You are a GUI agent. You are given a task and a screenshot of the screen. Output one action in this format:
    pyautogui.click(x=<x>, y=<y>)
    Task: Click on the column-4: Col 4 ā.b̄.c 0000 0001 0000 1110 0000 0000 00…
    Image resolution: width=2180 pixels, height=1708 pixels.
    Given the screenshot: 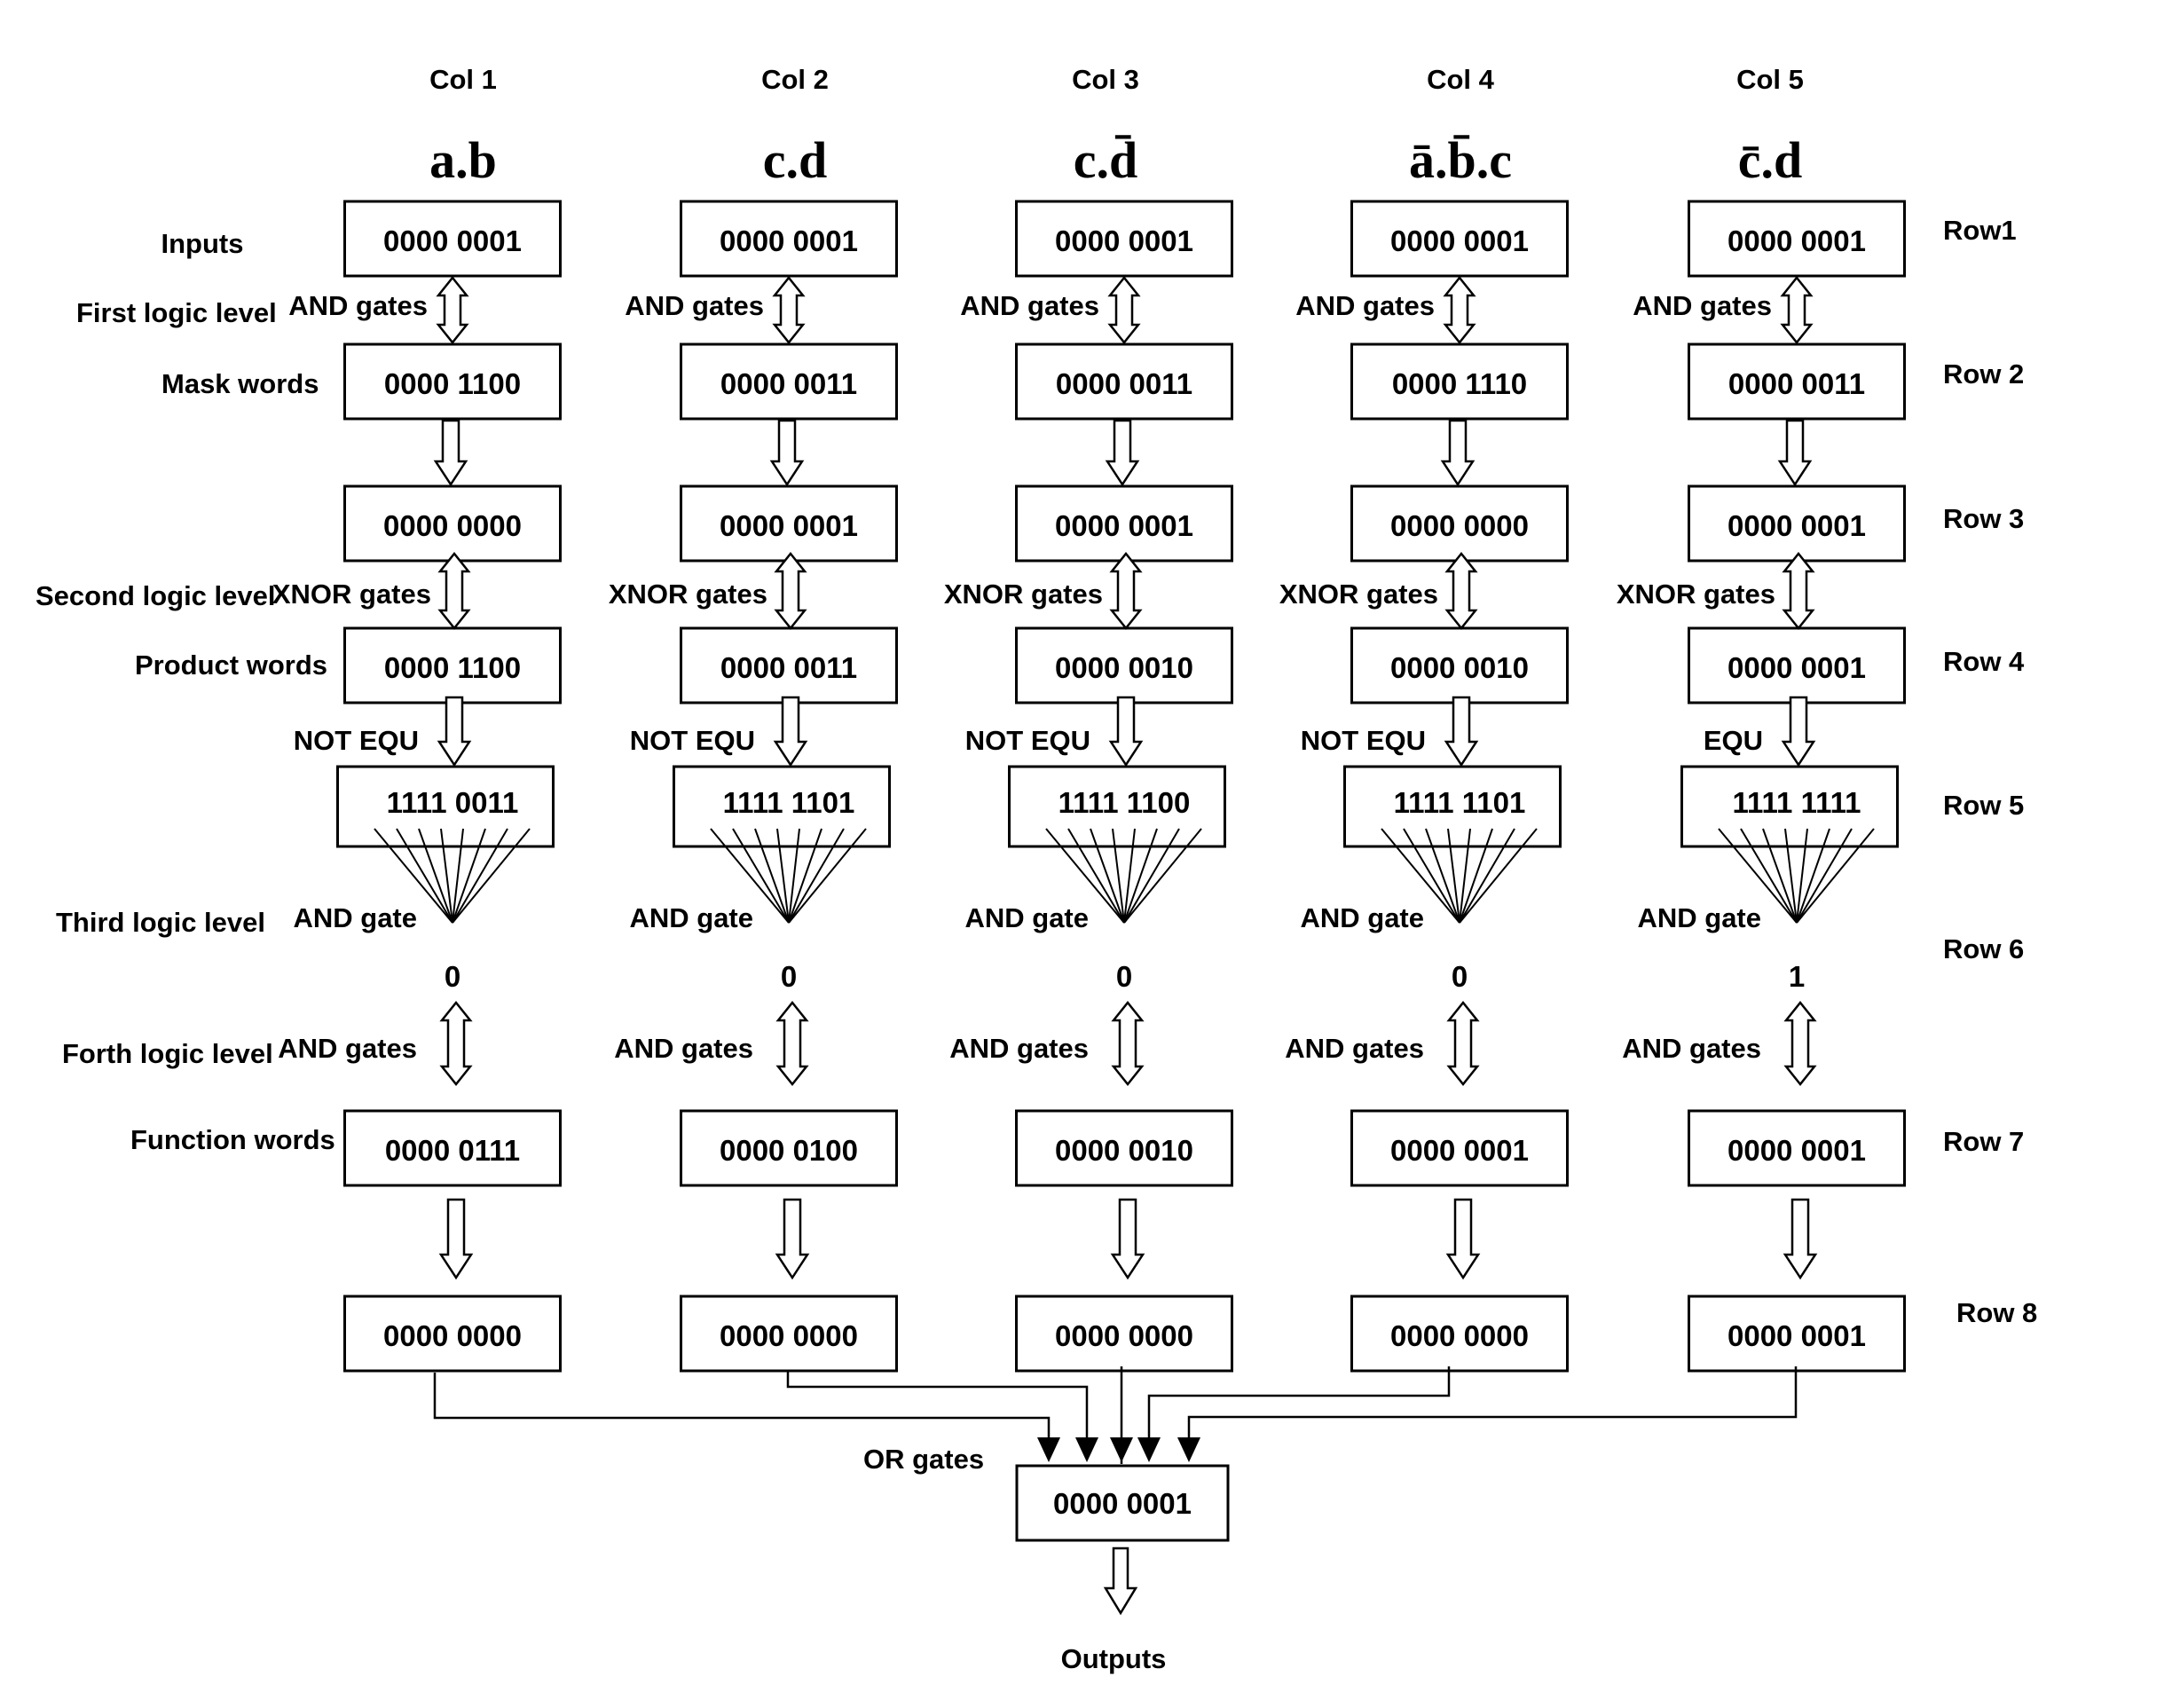 What is the action you would take?
    pyautogui.click(x=1424, y=718)
    